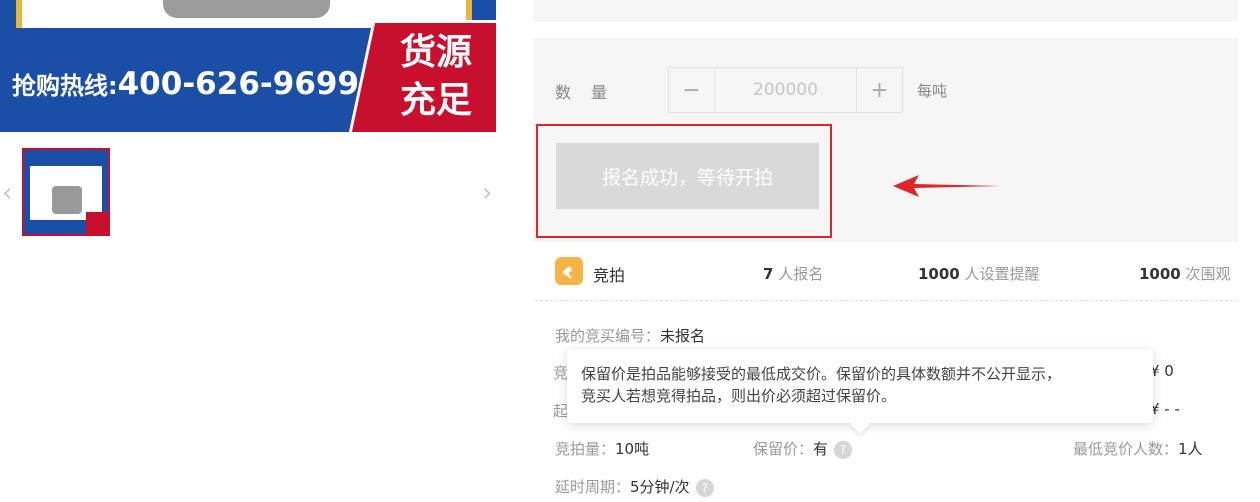 The width and height of the screenshot is (1260, 502). I want to click on auction-quantity-label: 竞拍量：, so click(585, 449).